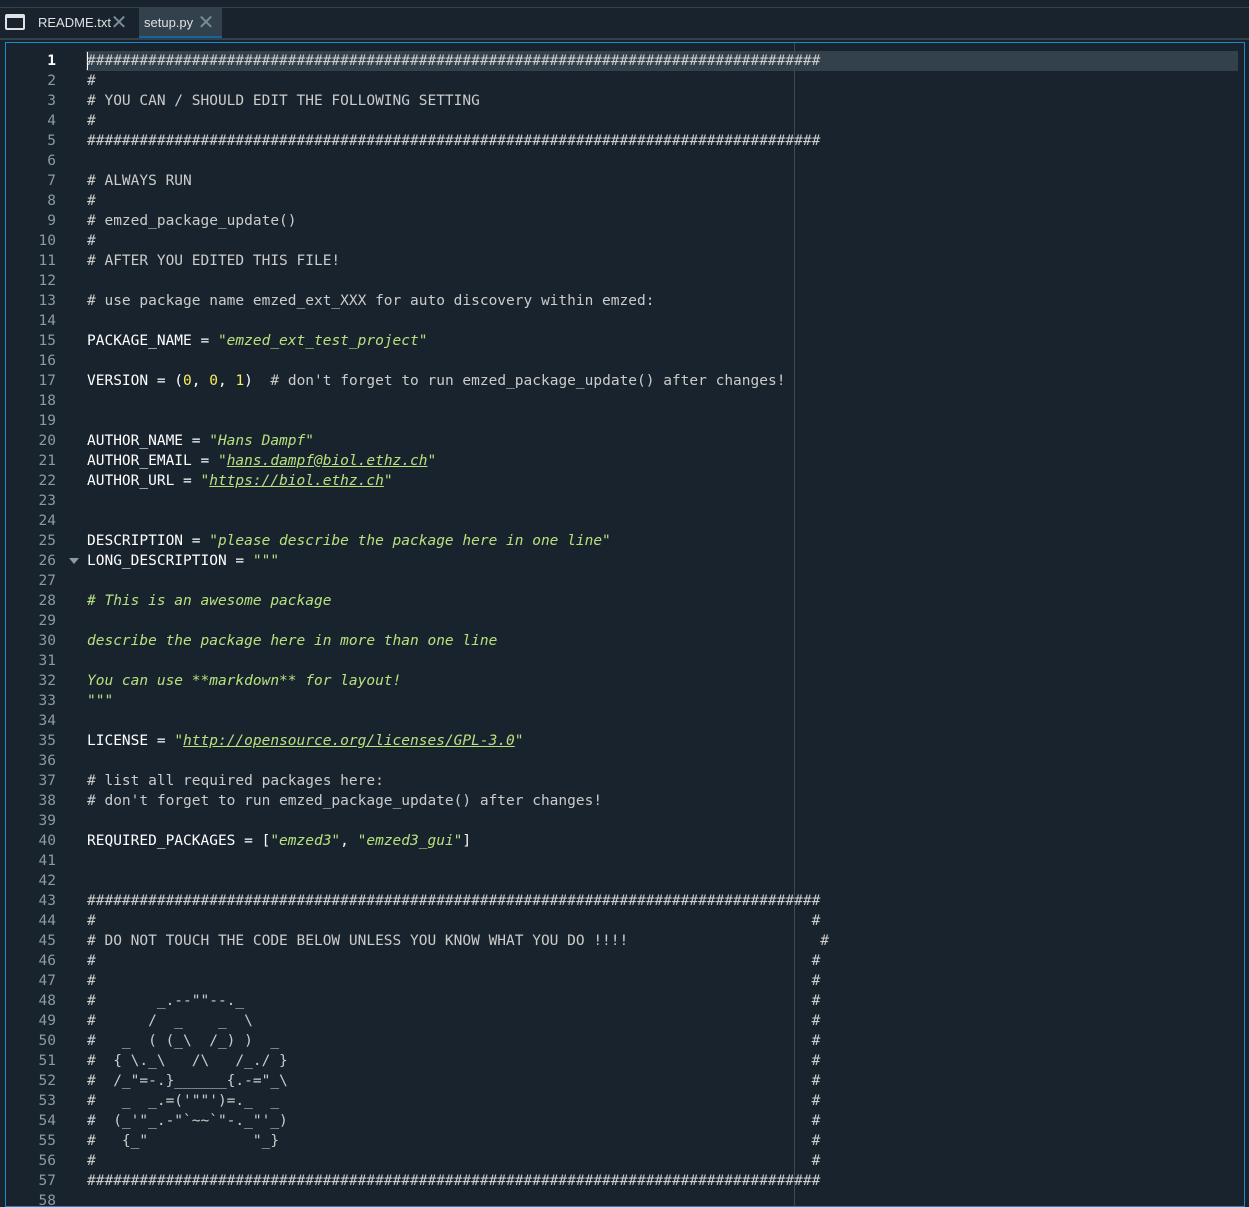  What do you see at coordinates (51, 221) in the screenshot?
I see `line-number: 9` at bounding box center [51, 221].